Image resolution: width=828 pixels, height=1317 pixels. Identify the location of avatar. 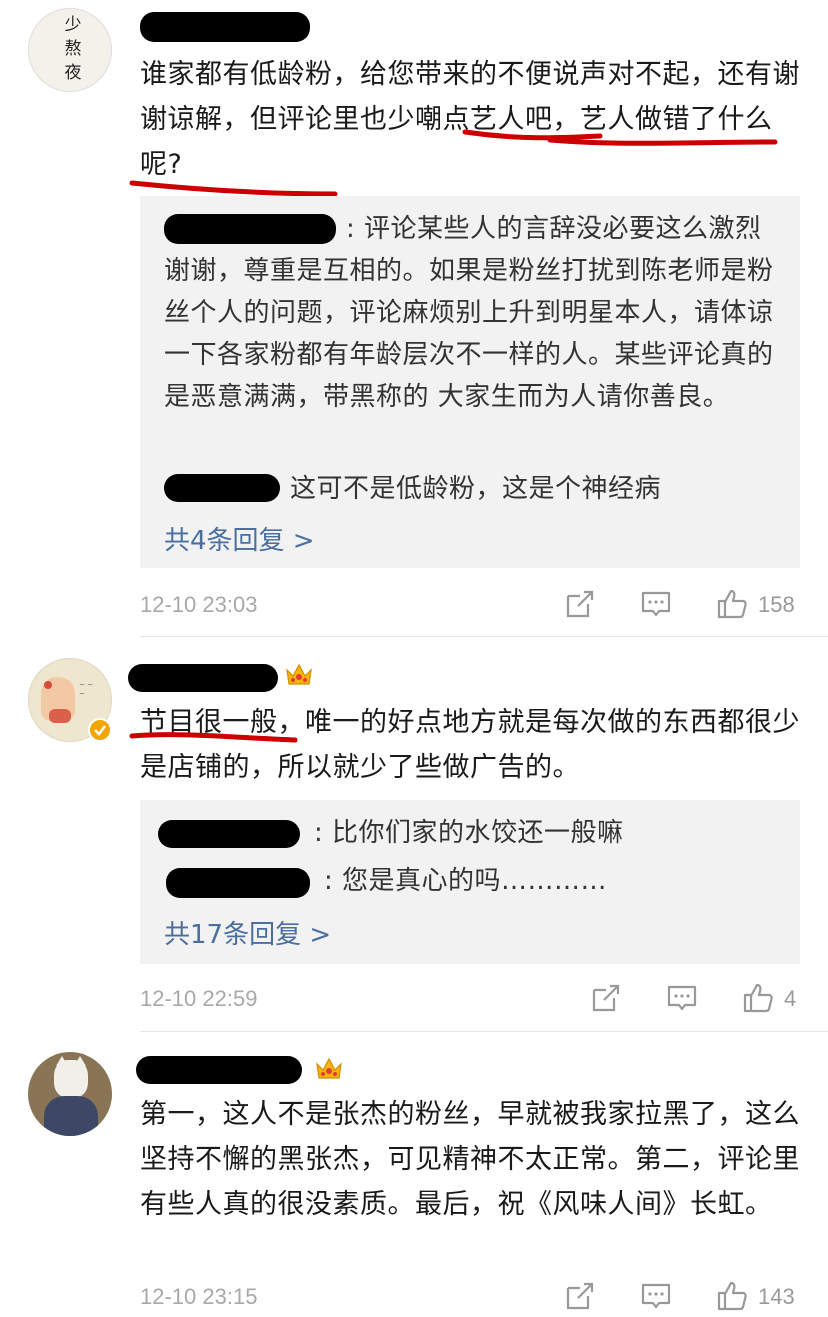
(70, 1094).